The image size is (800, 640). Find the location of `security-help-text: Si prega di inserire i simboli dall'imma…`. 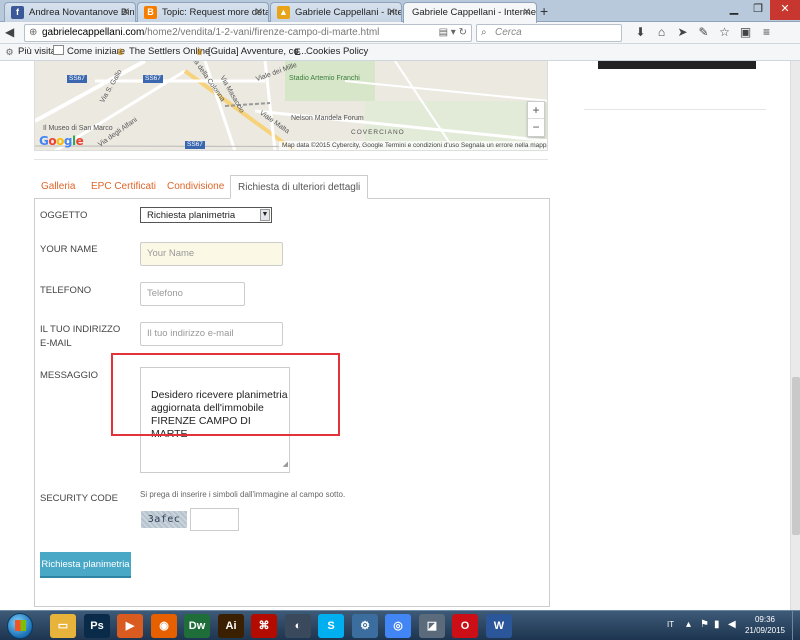

security-help-text: Si prega di inserire i simboli dall'imma… is located at coordinates (243, 494).